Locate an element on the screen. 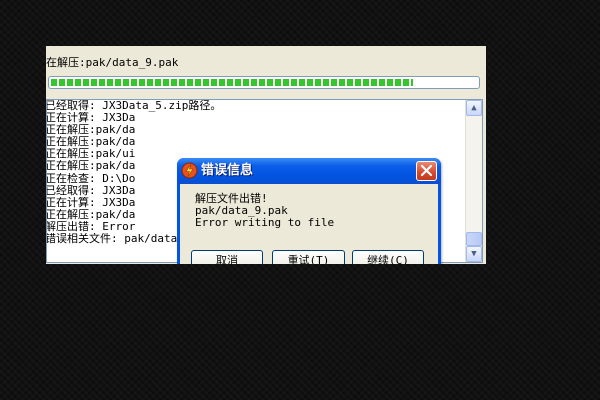  continue-button: 继续(C) is located at coordinates (388, 257).